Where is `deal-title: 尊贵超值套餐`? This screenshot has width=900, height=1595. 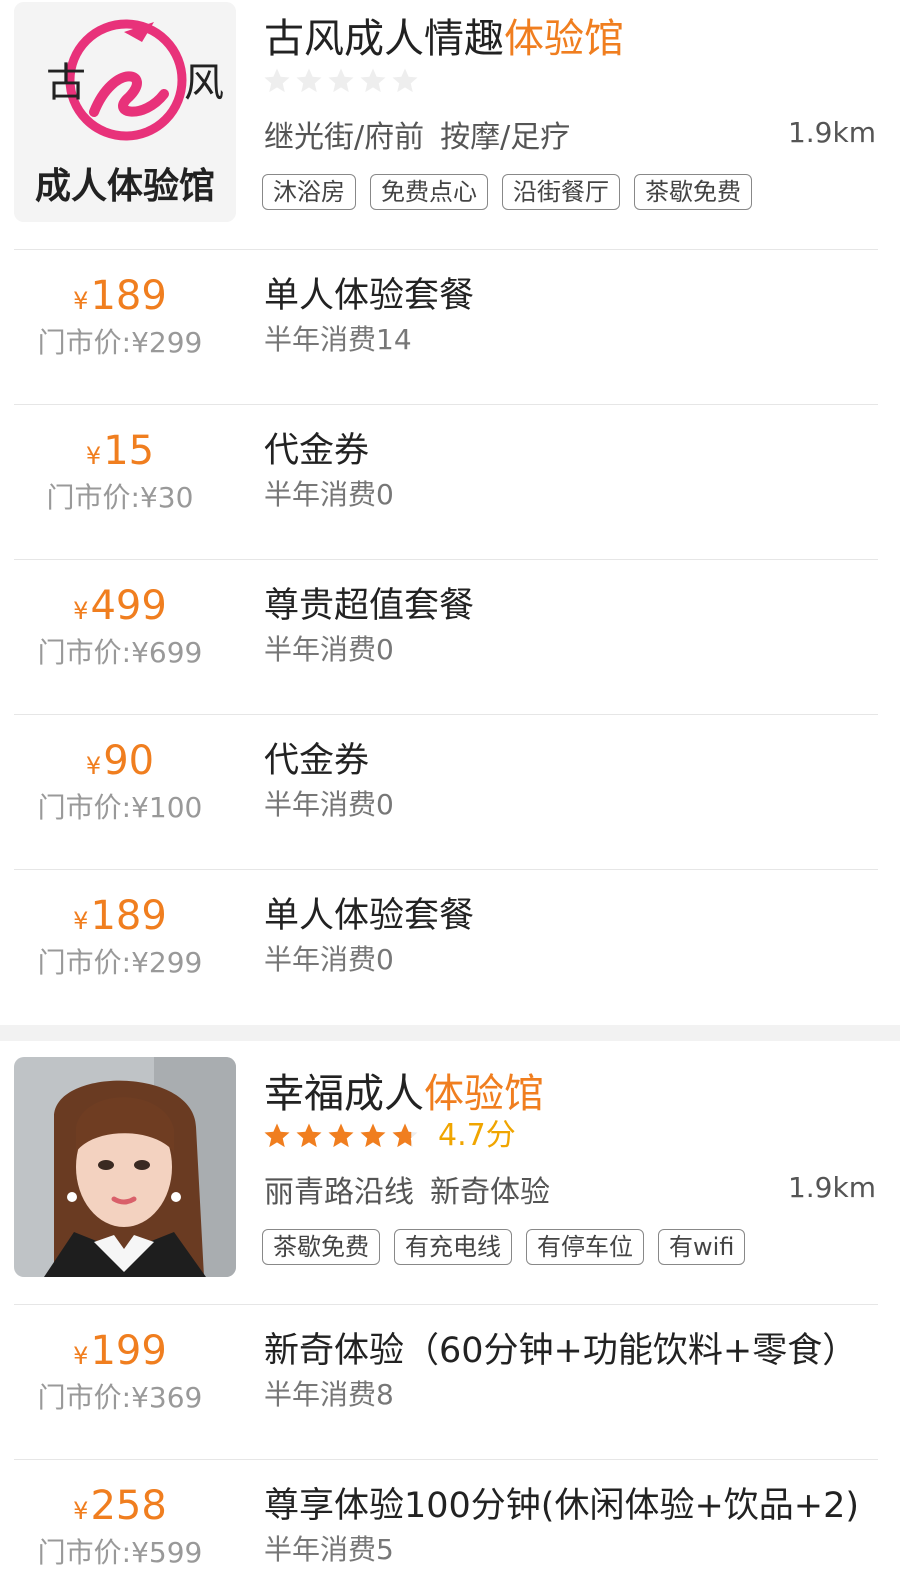 deal-title: 尊贵超值套餐 is located at coordinates (369, 606).